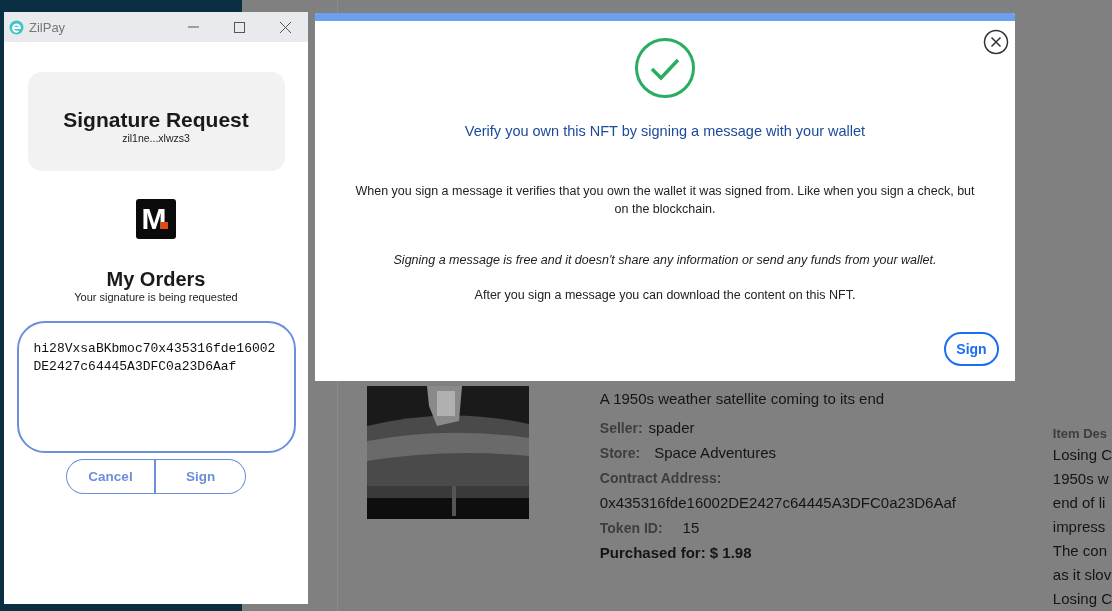 Image resolution: width=1112 pixels, height=611 pixels. What do you see at coordinates (742, 399) in the screenshot?
I see `nft-tagline: A 1950s weather satellite coming to its end` at bounding box center [742, 399].